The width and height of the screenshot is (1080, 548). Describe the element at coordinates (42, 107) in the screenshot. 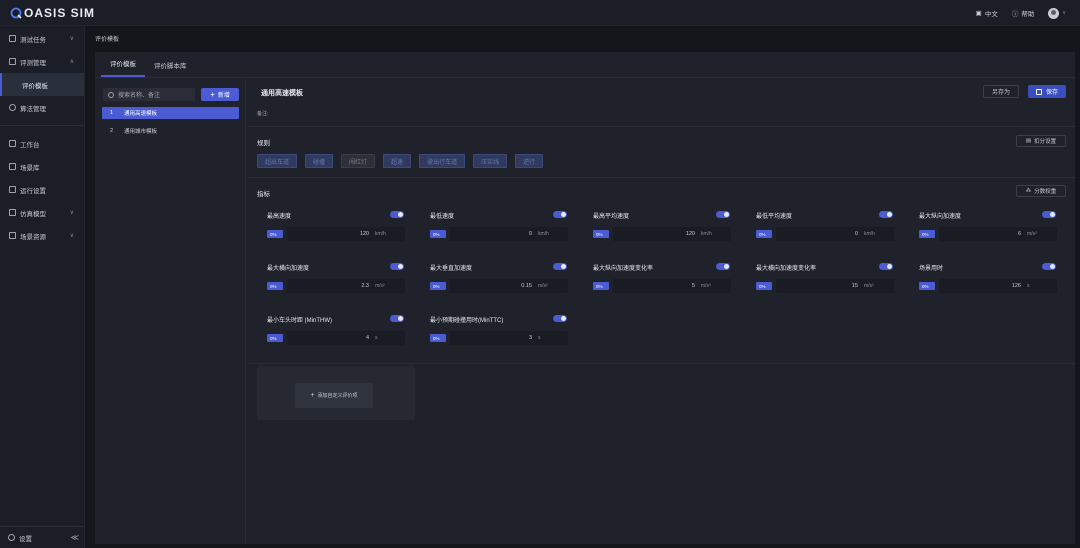

I see `sidebar-item-algorithm: 算法管理` at that location.